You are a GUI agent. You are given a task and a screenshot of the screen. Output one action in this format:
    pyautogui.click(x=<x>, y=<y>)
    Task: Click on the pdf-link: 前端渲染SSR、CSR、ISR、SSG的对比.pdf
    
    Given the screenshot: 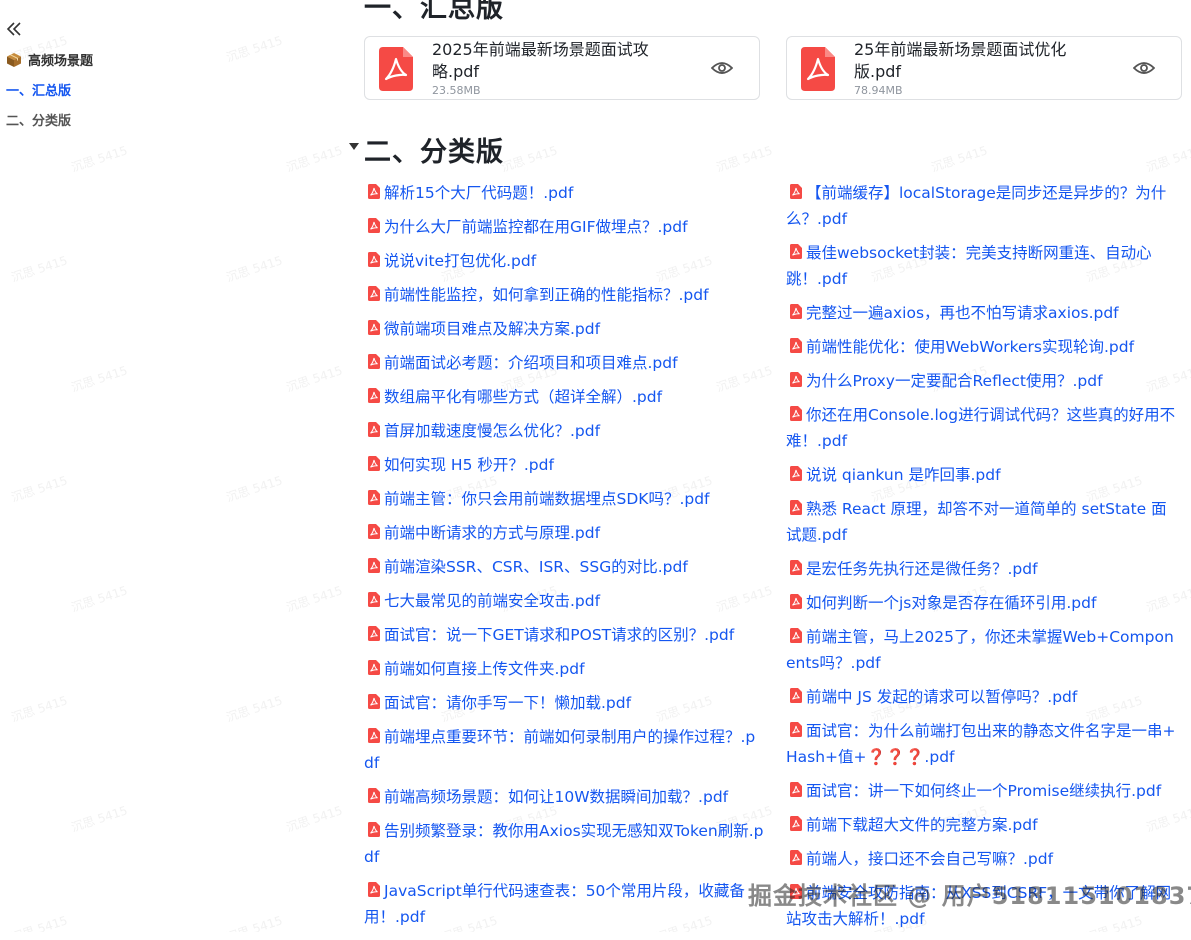 What is the action you would take?
    pyautogui.click(x=564, y=567)
    